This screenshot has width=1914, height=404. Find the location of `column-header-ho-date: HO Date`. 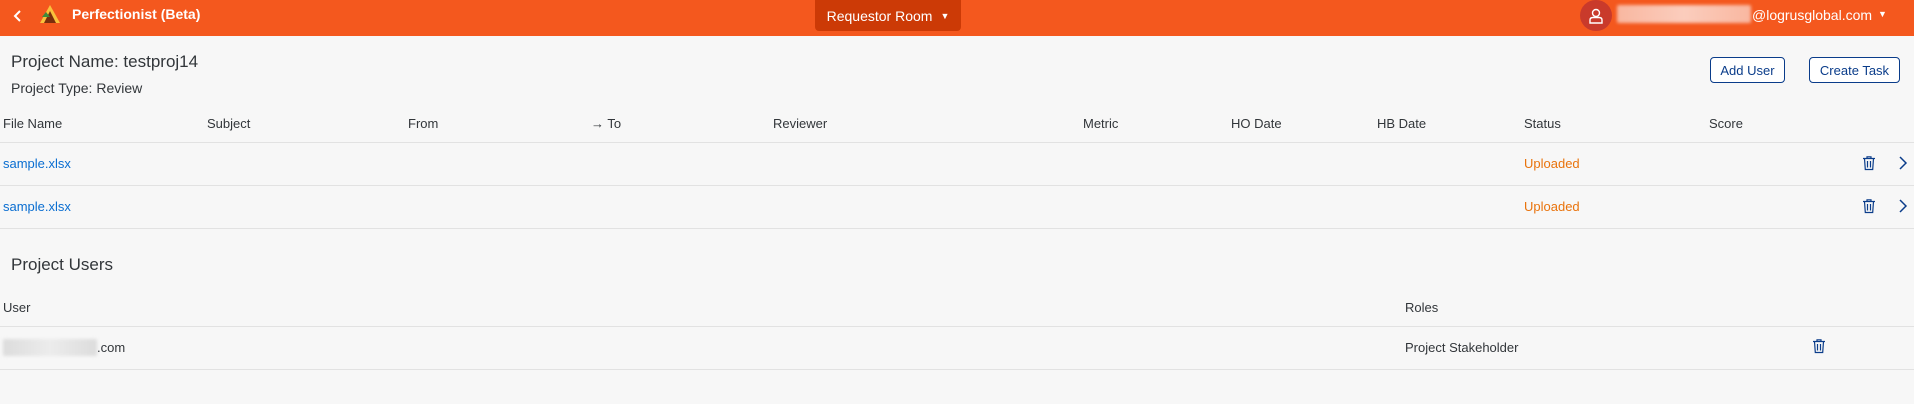

column-header-ho-date: HO Date is located at coordinates (1256, 123).